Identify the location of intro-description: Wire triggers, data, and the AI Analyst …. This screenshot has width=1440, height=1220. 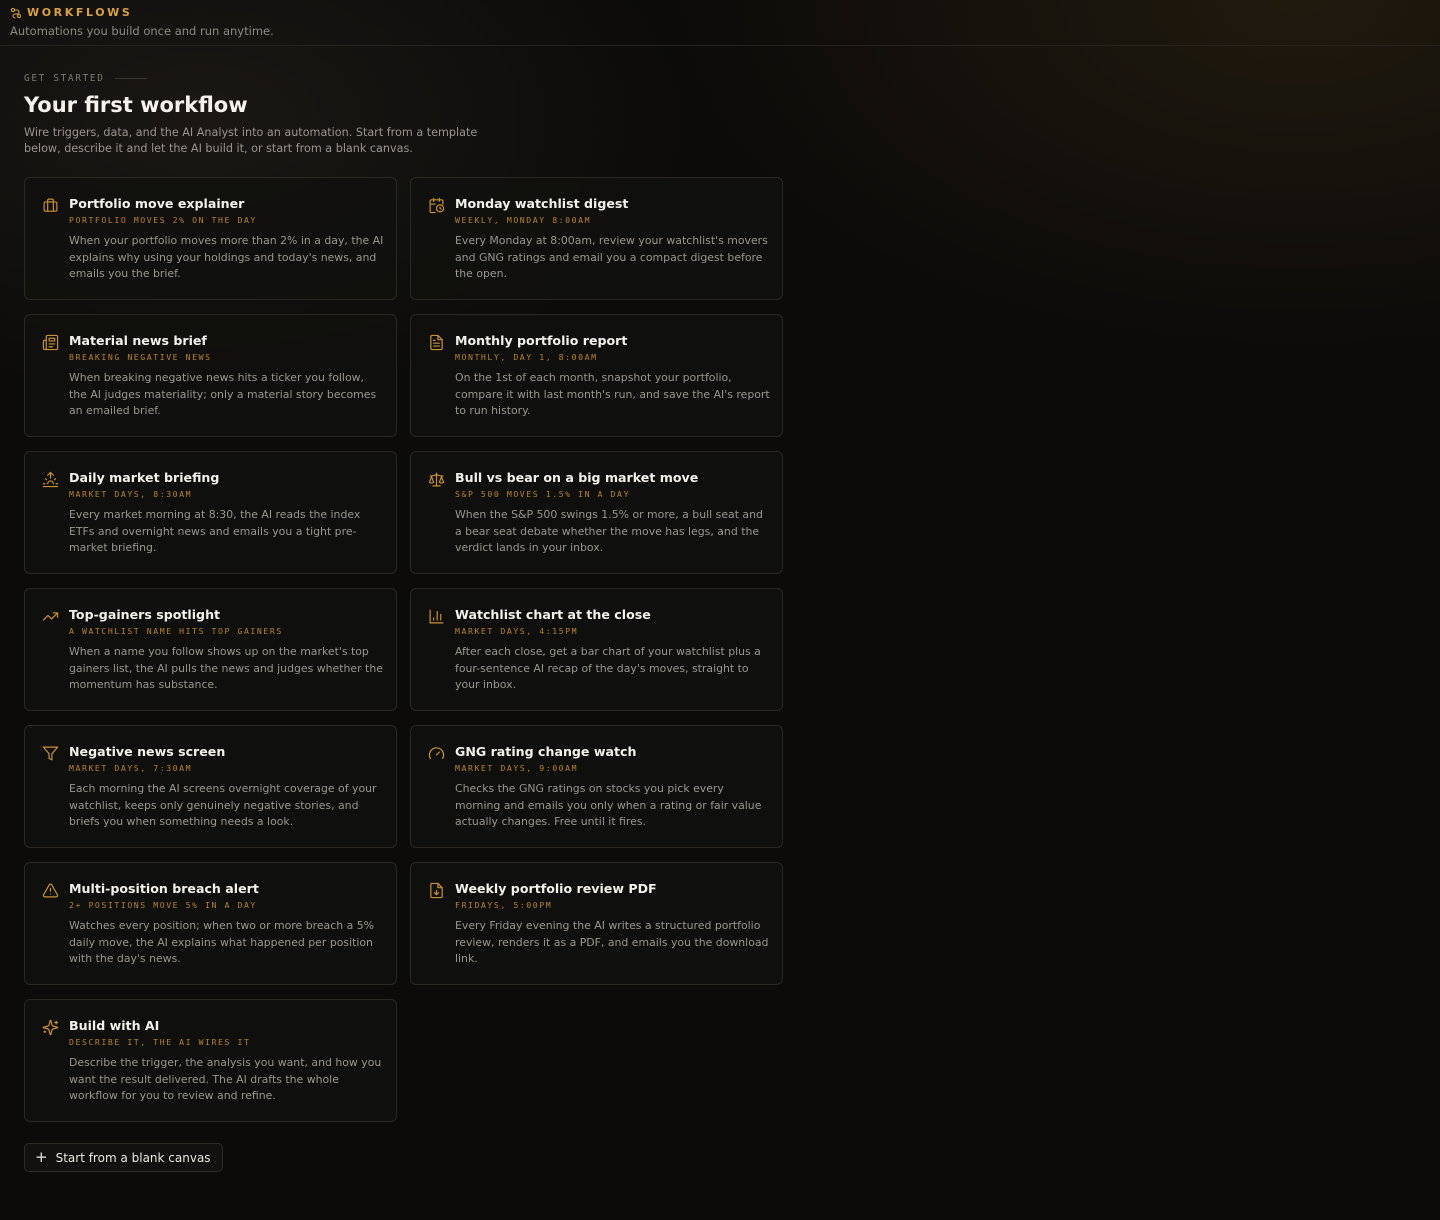
(251, 140).